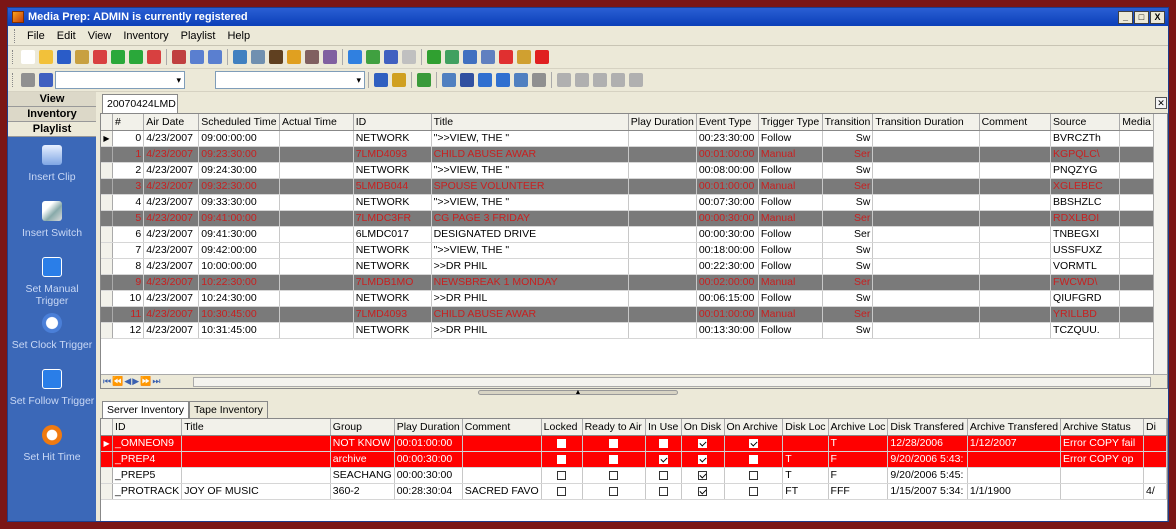 The image size is (1176, 529). Describe the element at coordinates (428, 427) in the screenshot. I see `inventory-column-header: Play Duration` at that location.